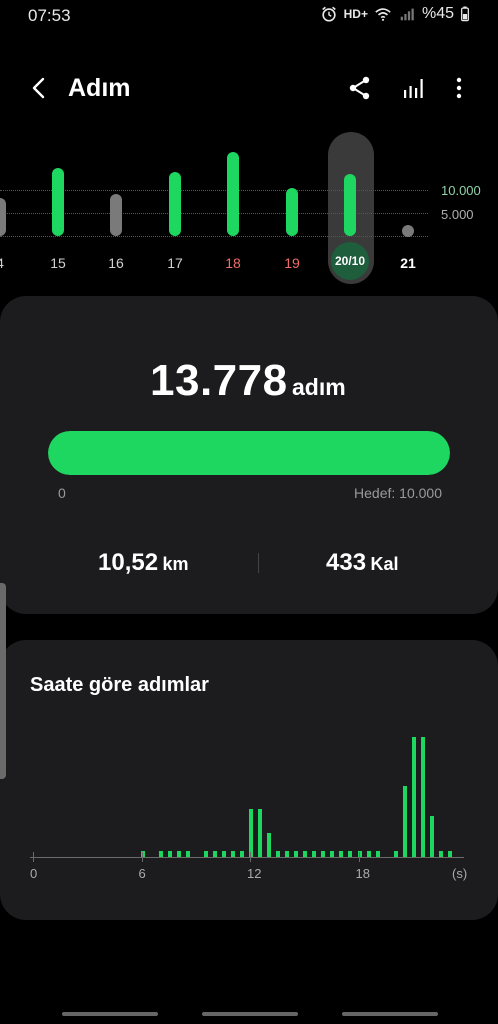 The image size is (498, 1024). I want to click on battery-level: %45, so click(437, 13).